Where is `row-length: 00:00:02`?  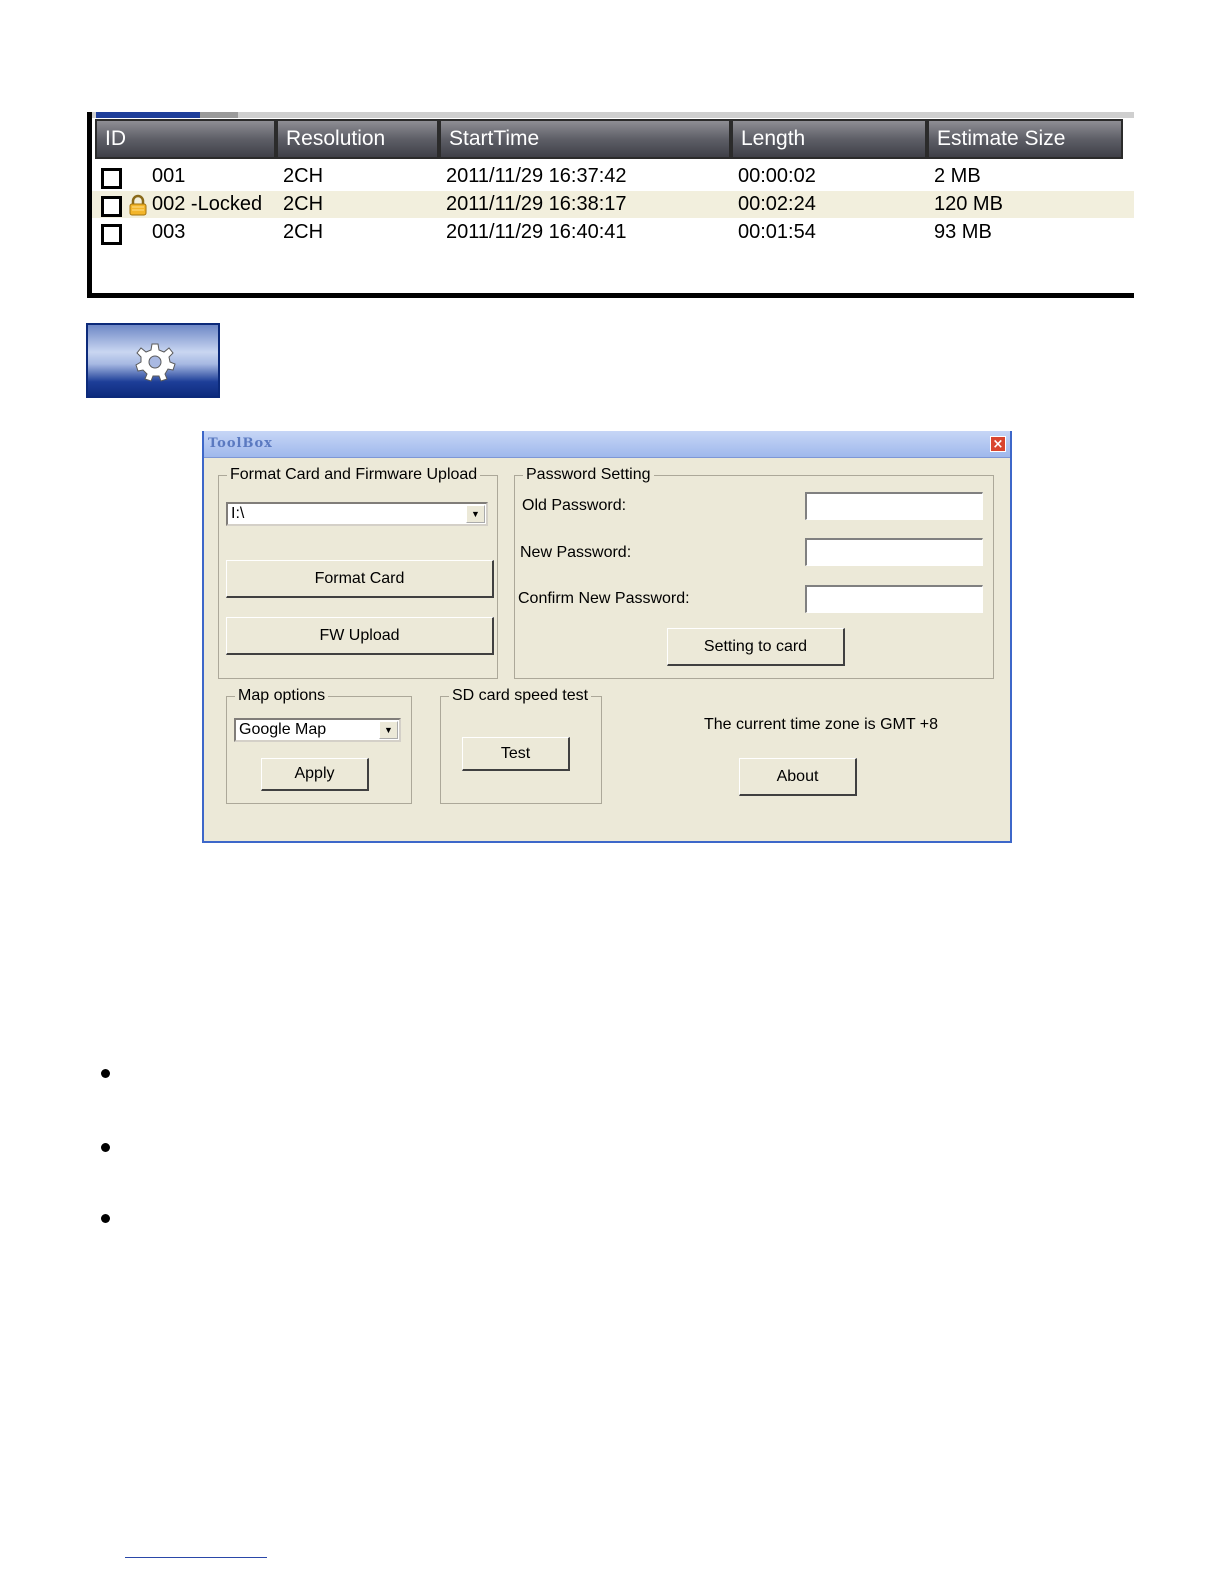 row-length: 00:00:02 is located at coordinates (777, 176).